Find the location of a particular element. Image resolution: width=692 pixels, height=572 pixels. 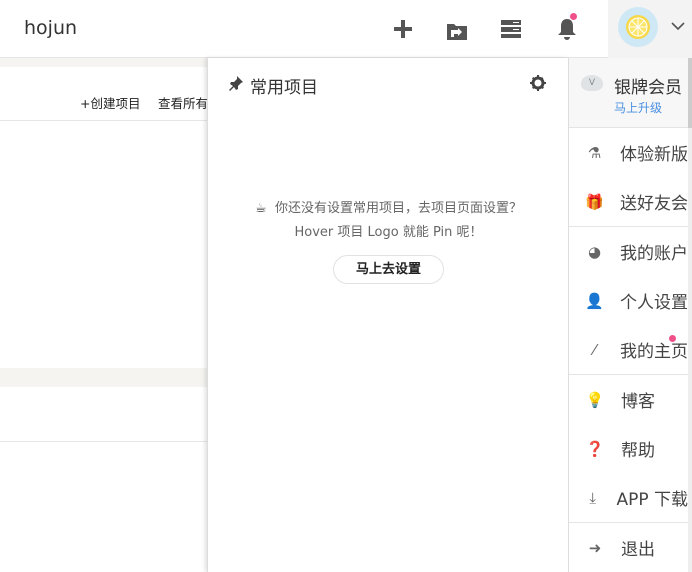

sign-out-icon: ➜ is located at coordinates (595, 547).